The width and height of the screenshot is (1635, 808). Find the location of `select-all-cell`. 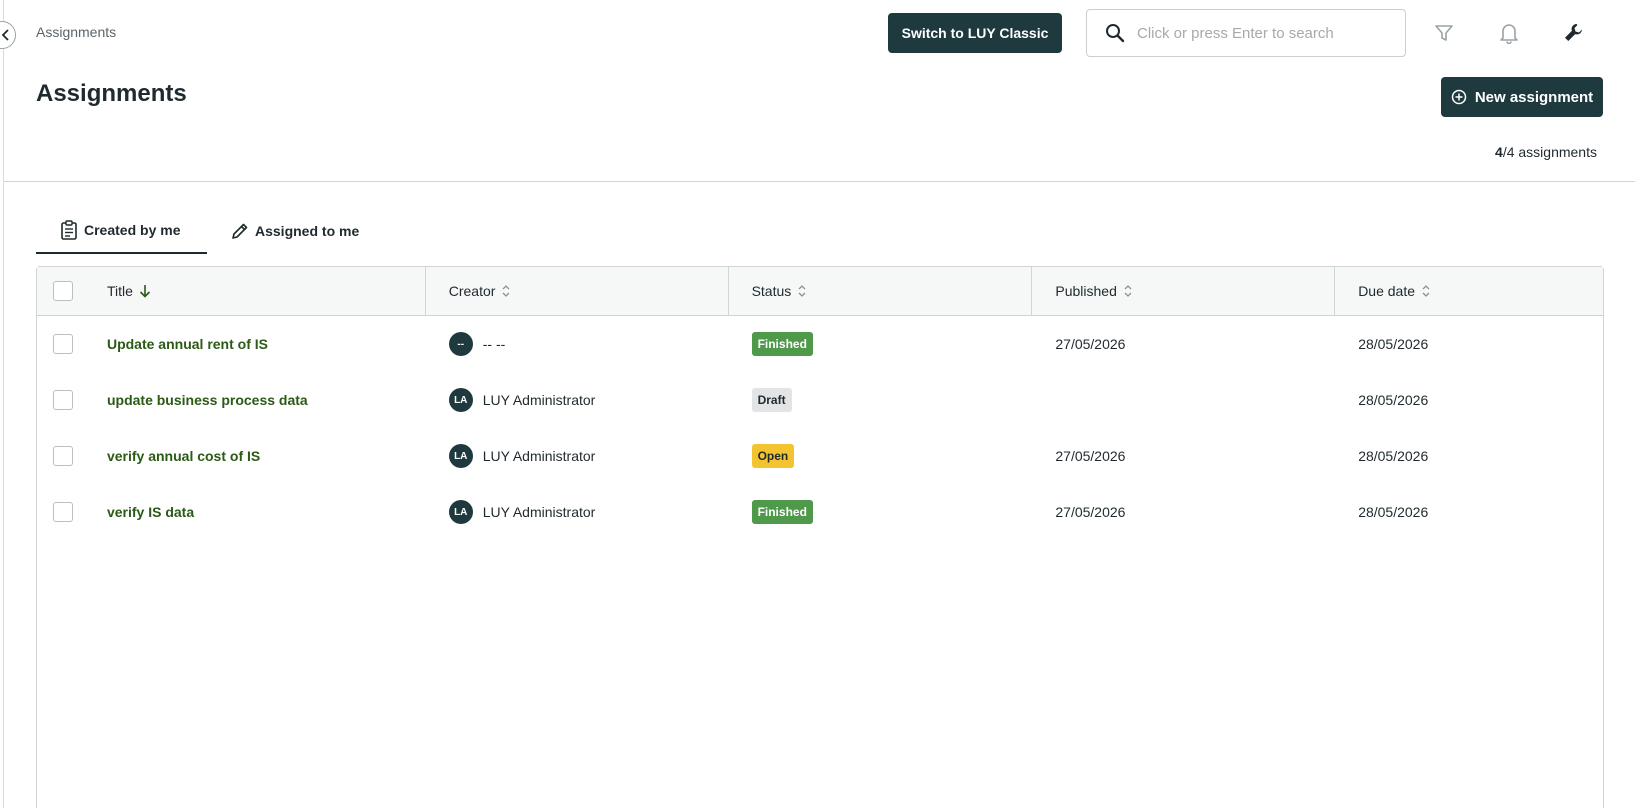

select-all-cell is located at coordinates (63, 291).